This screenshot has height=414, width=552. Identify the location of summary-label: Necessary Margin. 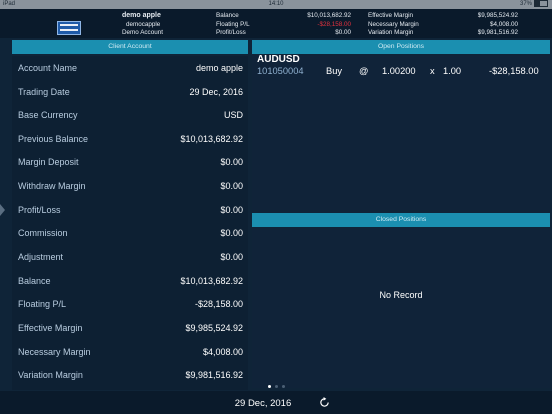
(393, 24).